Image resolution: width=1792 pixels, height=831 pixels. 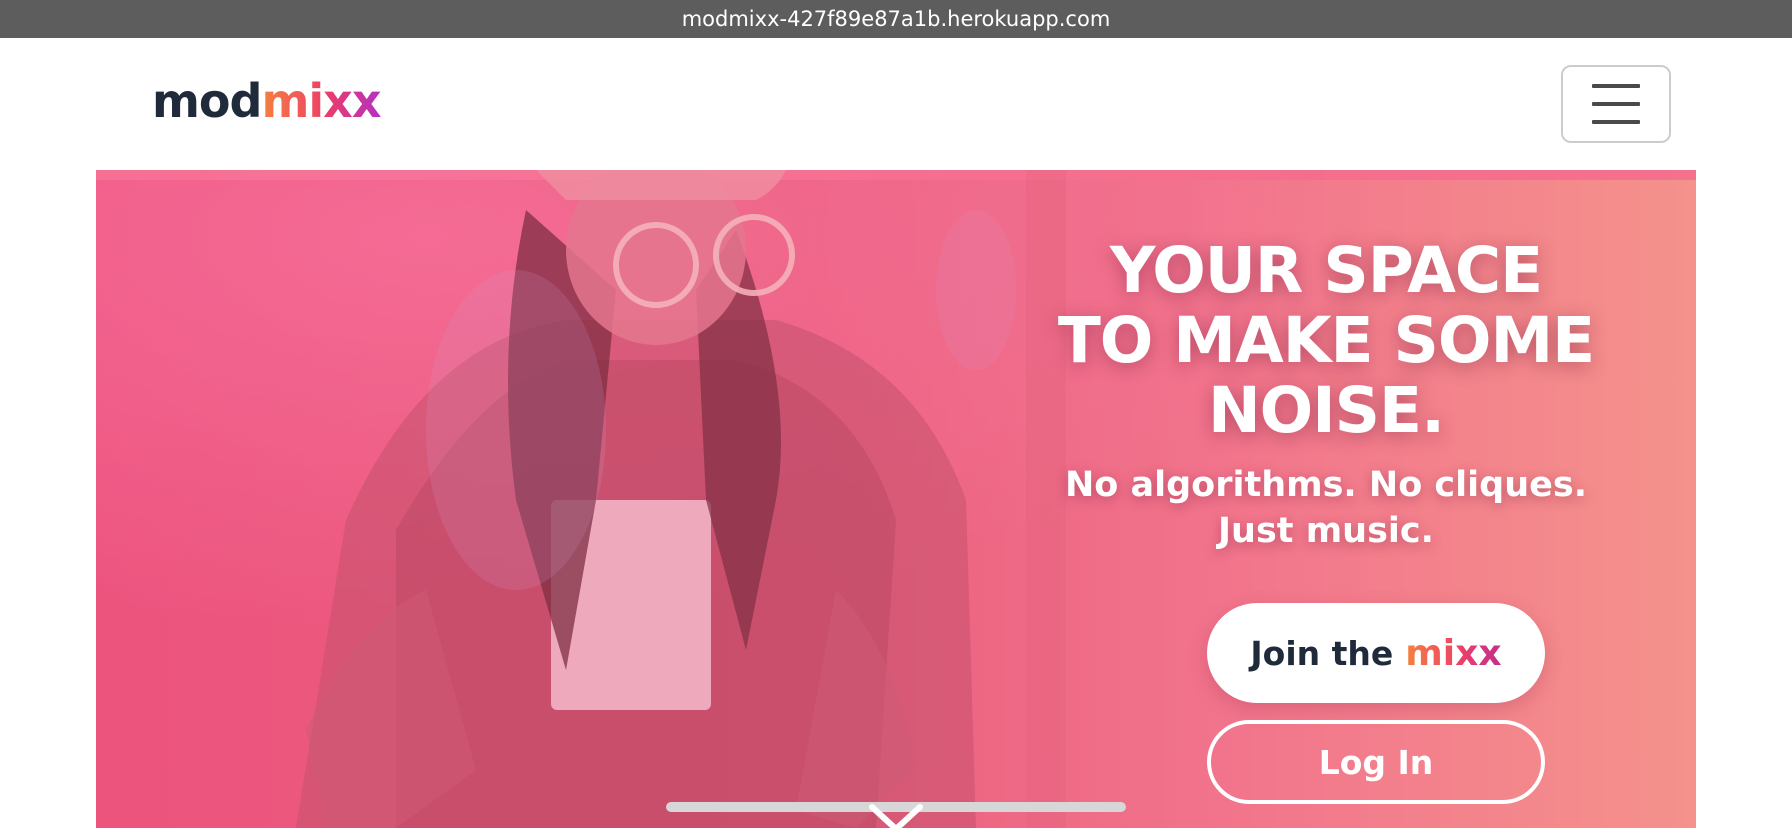 What do you see at coordinates (896, 817) in the screenshot?
I see `chevron-down-icon` at bounding box center [896, 817].